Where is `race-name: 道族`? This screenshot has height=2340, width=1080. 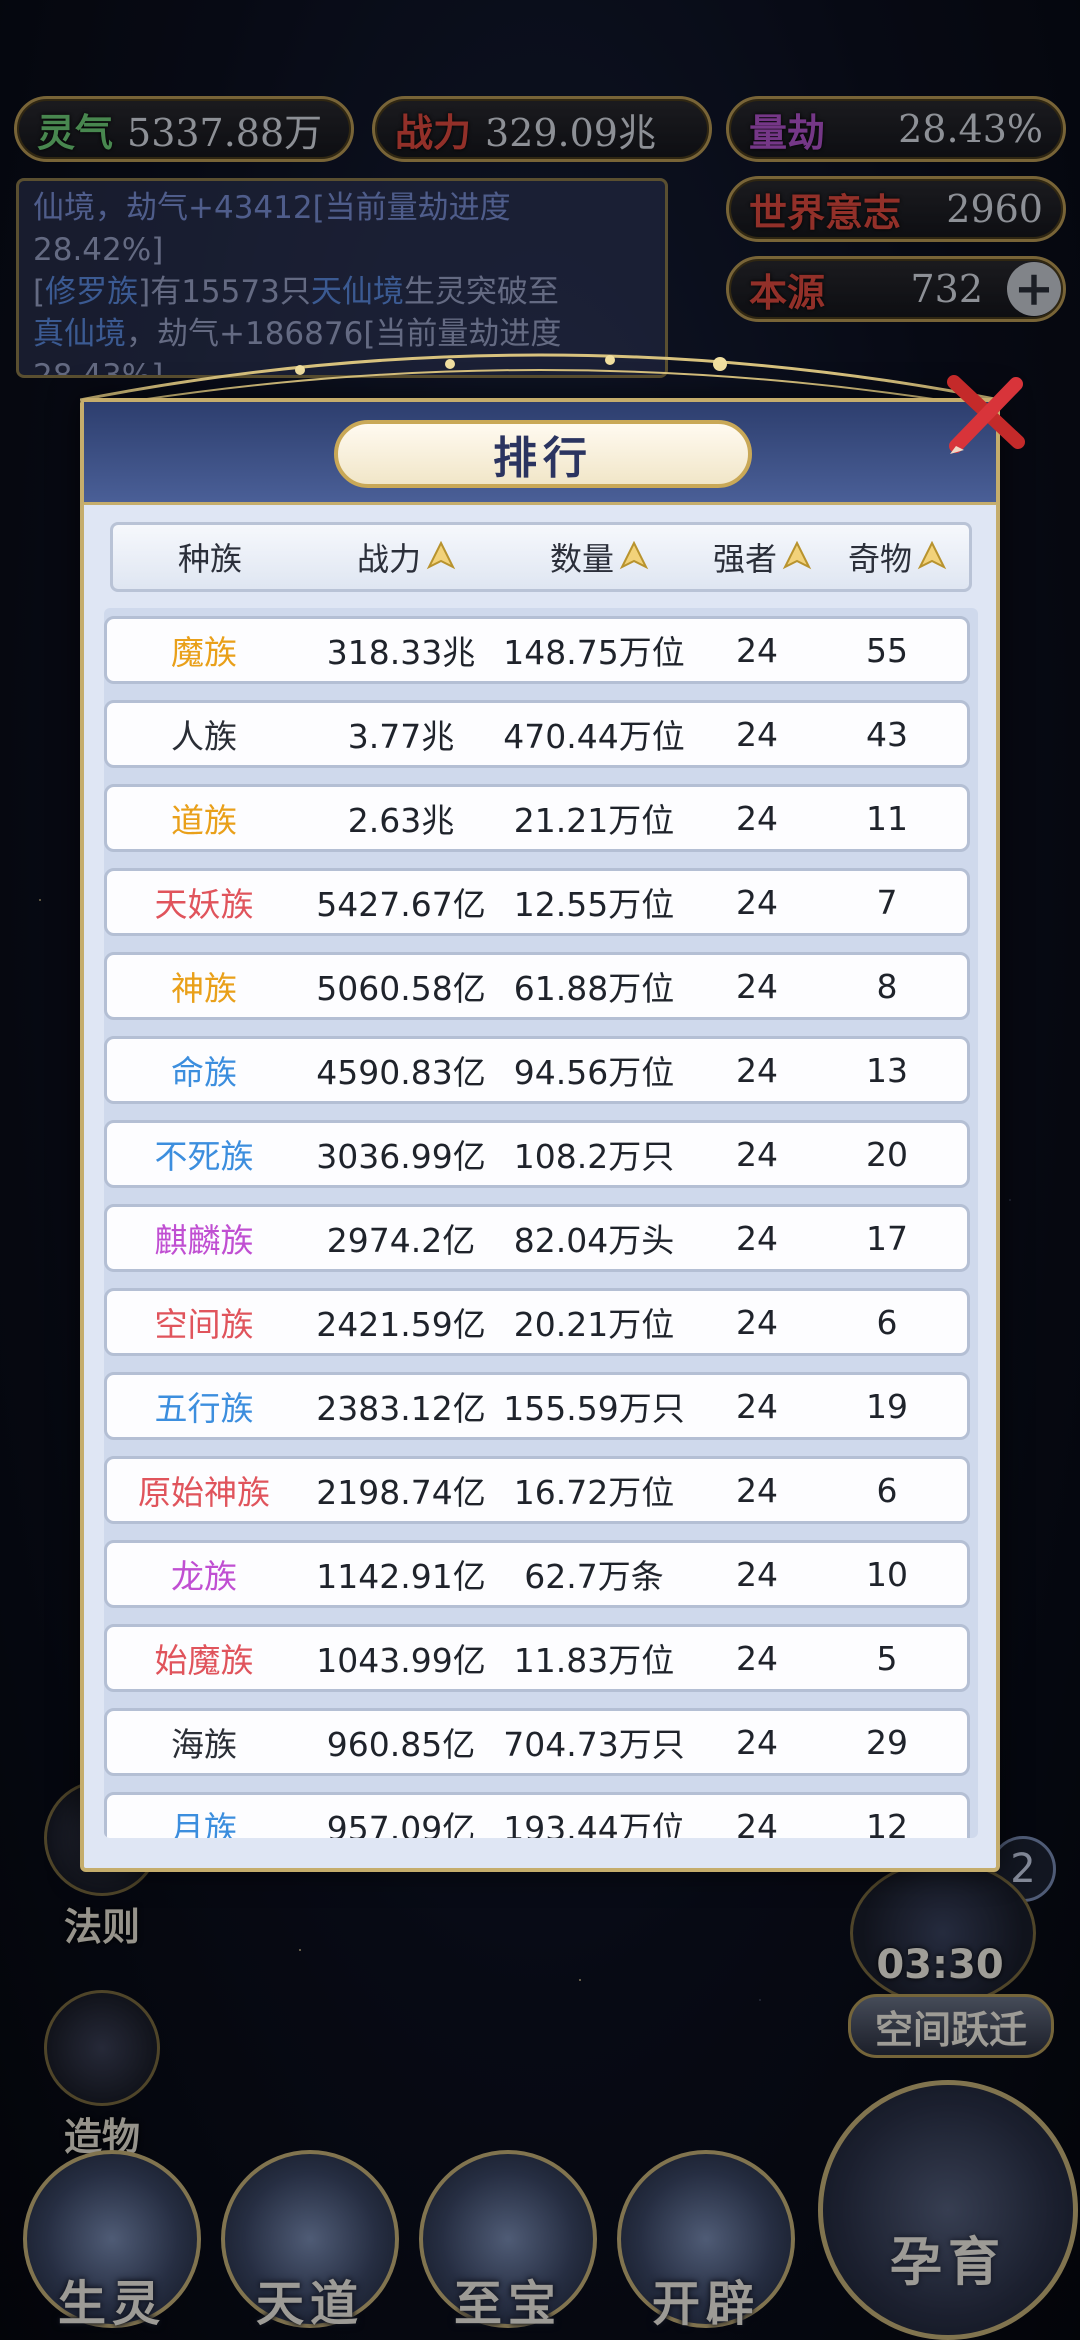 race-name: 道族 is located at coordinates (204, 820).